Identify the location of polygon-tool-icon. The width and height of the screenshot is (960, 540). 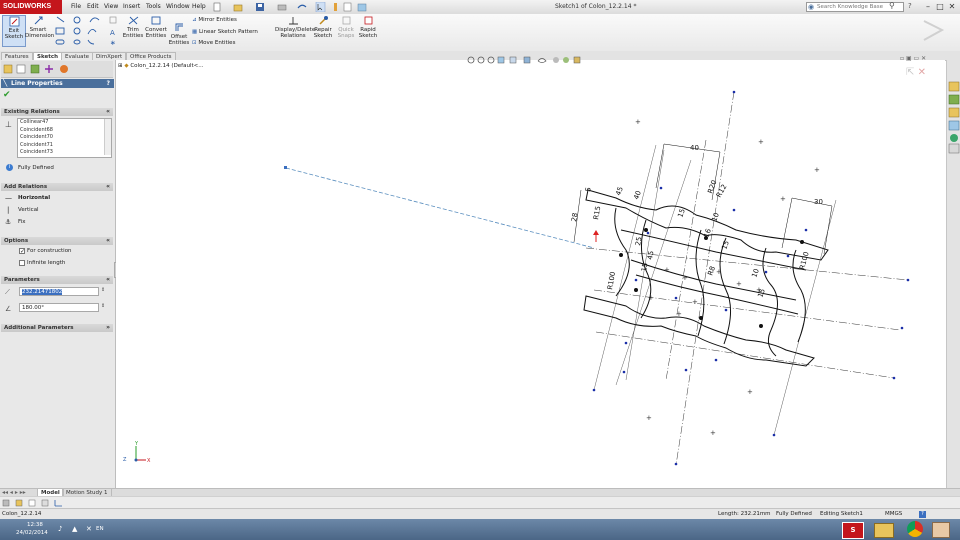
(77, 31).